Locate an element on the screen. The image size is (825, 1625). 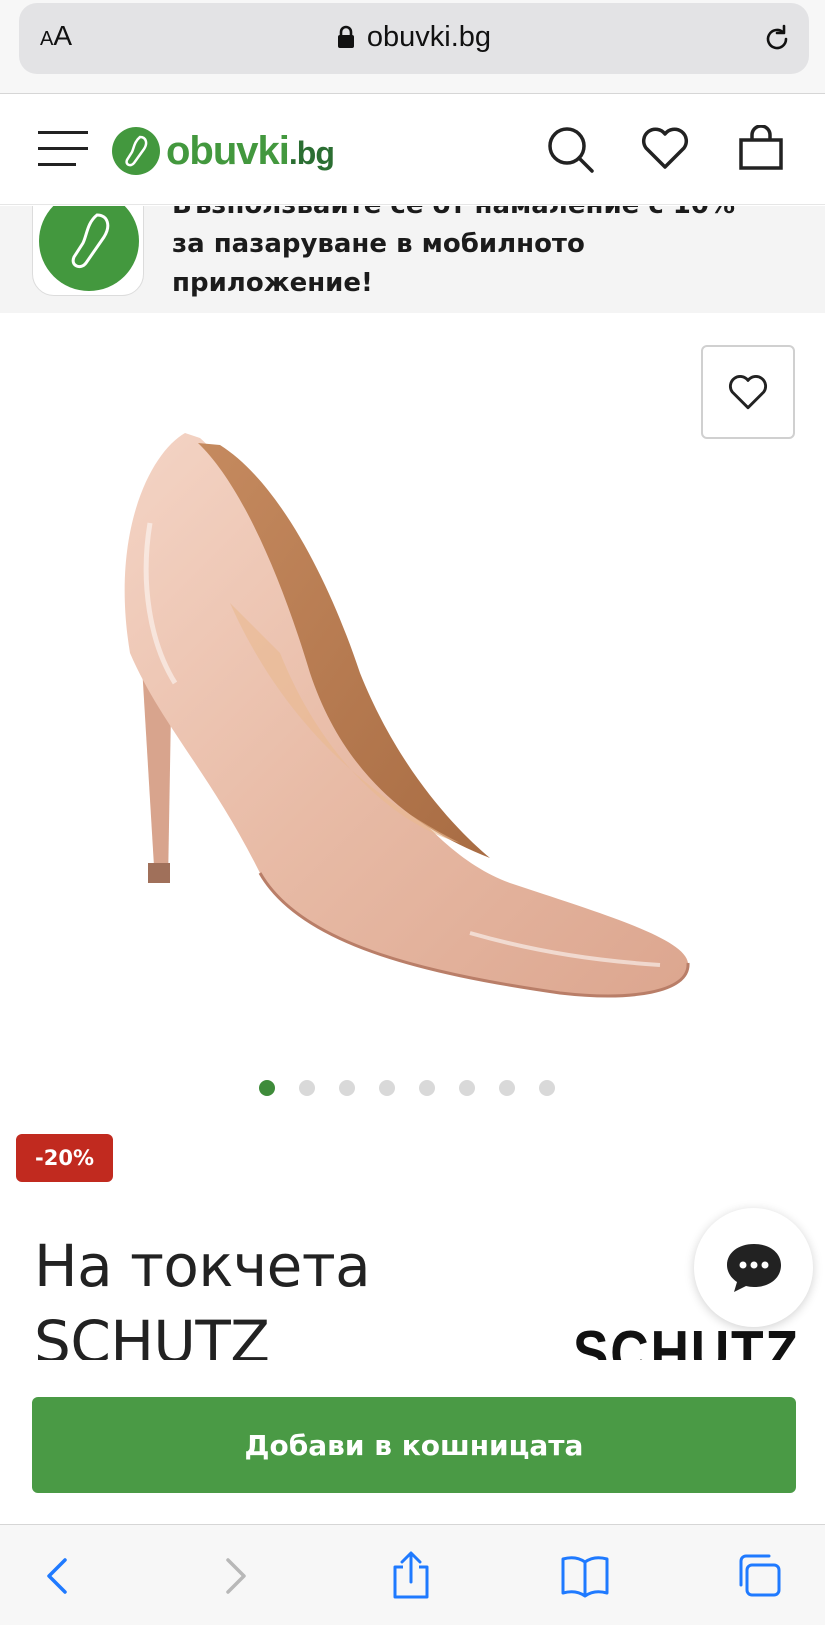
share-icon is located at coordinates (411, 1576).